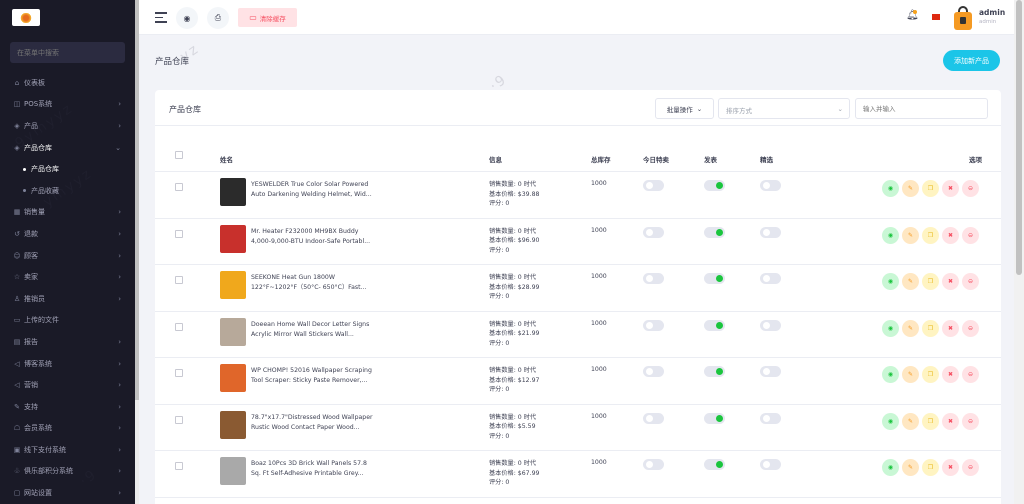 The image size is (1024, 504). What do you see at coordinates (67, 407) in the screenshot?
I see `sidebar-item-15: ✎ 支持 ›` at bounding box center [67, 407].